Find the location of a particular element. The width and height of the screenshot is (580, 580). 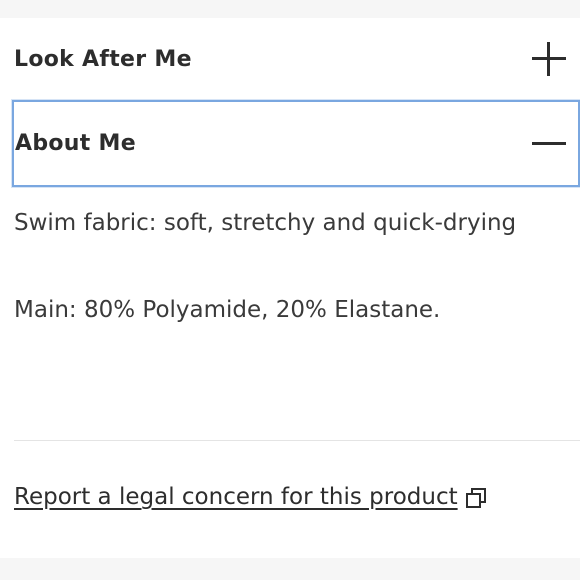

external-link-icon-front is located at coordinates (473, 500).